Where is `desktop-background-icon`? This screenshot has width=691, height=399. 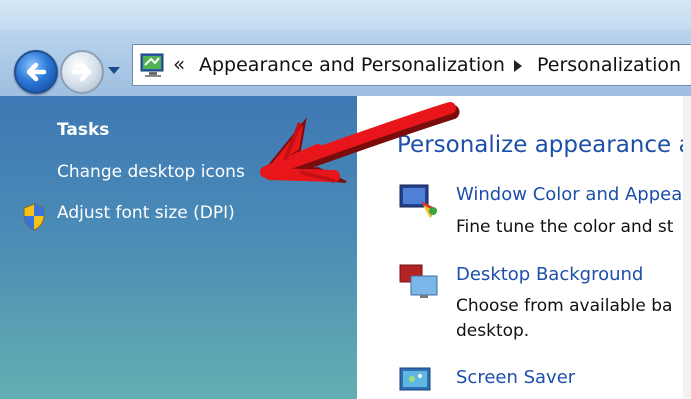
desktop-background-icon is located at coordinates (419, 282).